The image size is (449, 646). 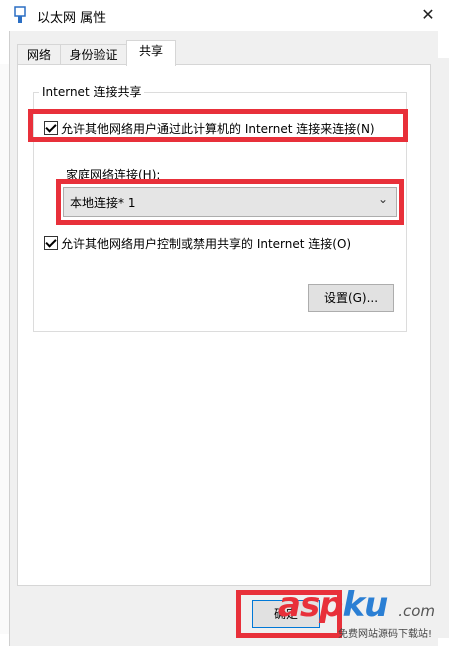 I want to click on allow-share-checkbox, so click(x=51, y=128).